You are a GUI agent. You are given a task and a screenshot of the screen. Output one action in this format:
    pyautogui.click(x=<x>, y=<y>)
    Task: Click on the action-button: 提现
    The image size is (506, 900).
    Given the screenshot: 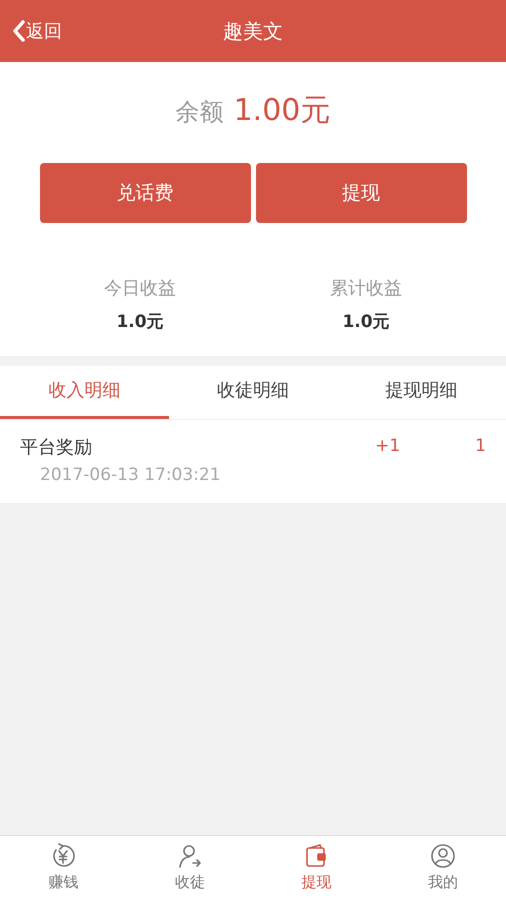 What is the action you would take?
    pyautogui.click(x=361, y=193)
    